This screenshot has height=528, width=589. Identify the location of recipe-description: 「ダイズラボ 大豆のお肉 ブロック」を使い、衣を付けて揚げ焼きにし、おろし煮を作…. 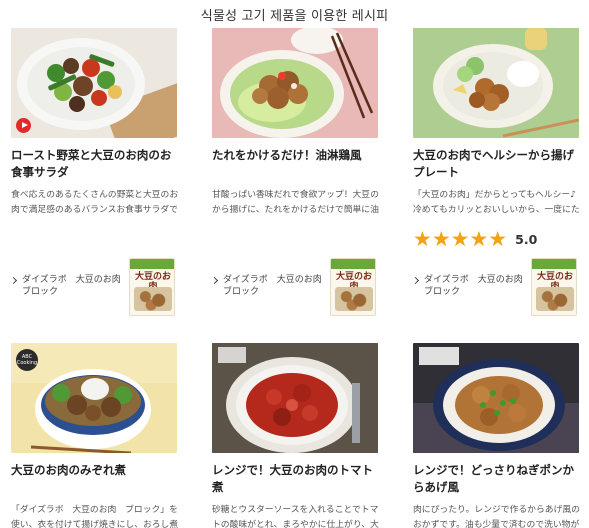
(95, 516).